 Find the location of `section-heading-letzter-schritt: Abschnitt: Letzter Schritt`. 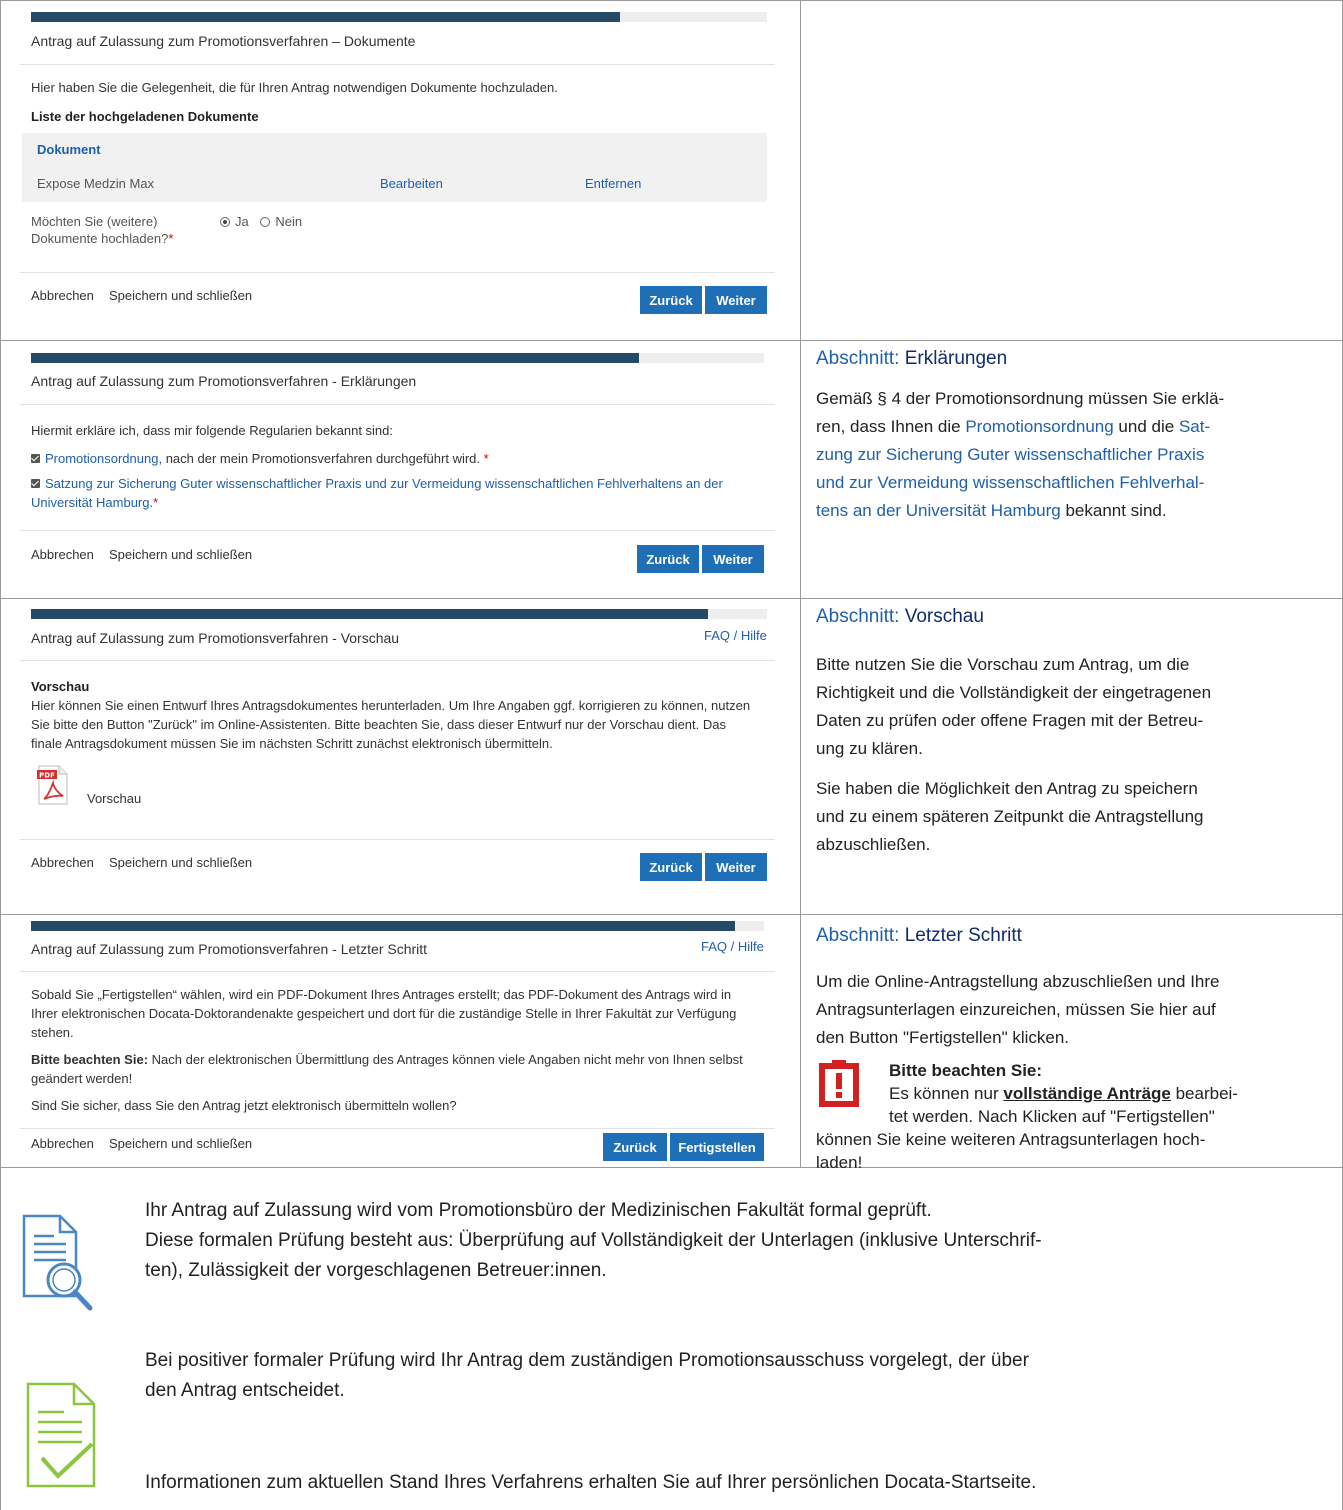

section-heading-letzter-schritt: Abschnitt: Letzter Schritt is located at coordinates (919, 935).